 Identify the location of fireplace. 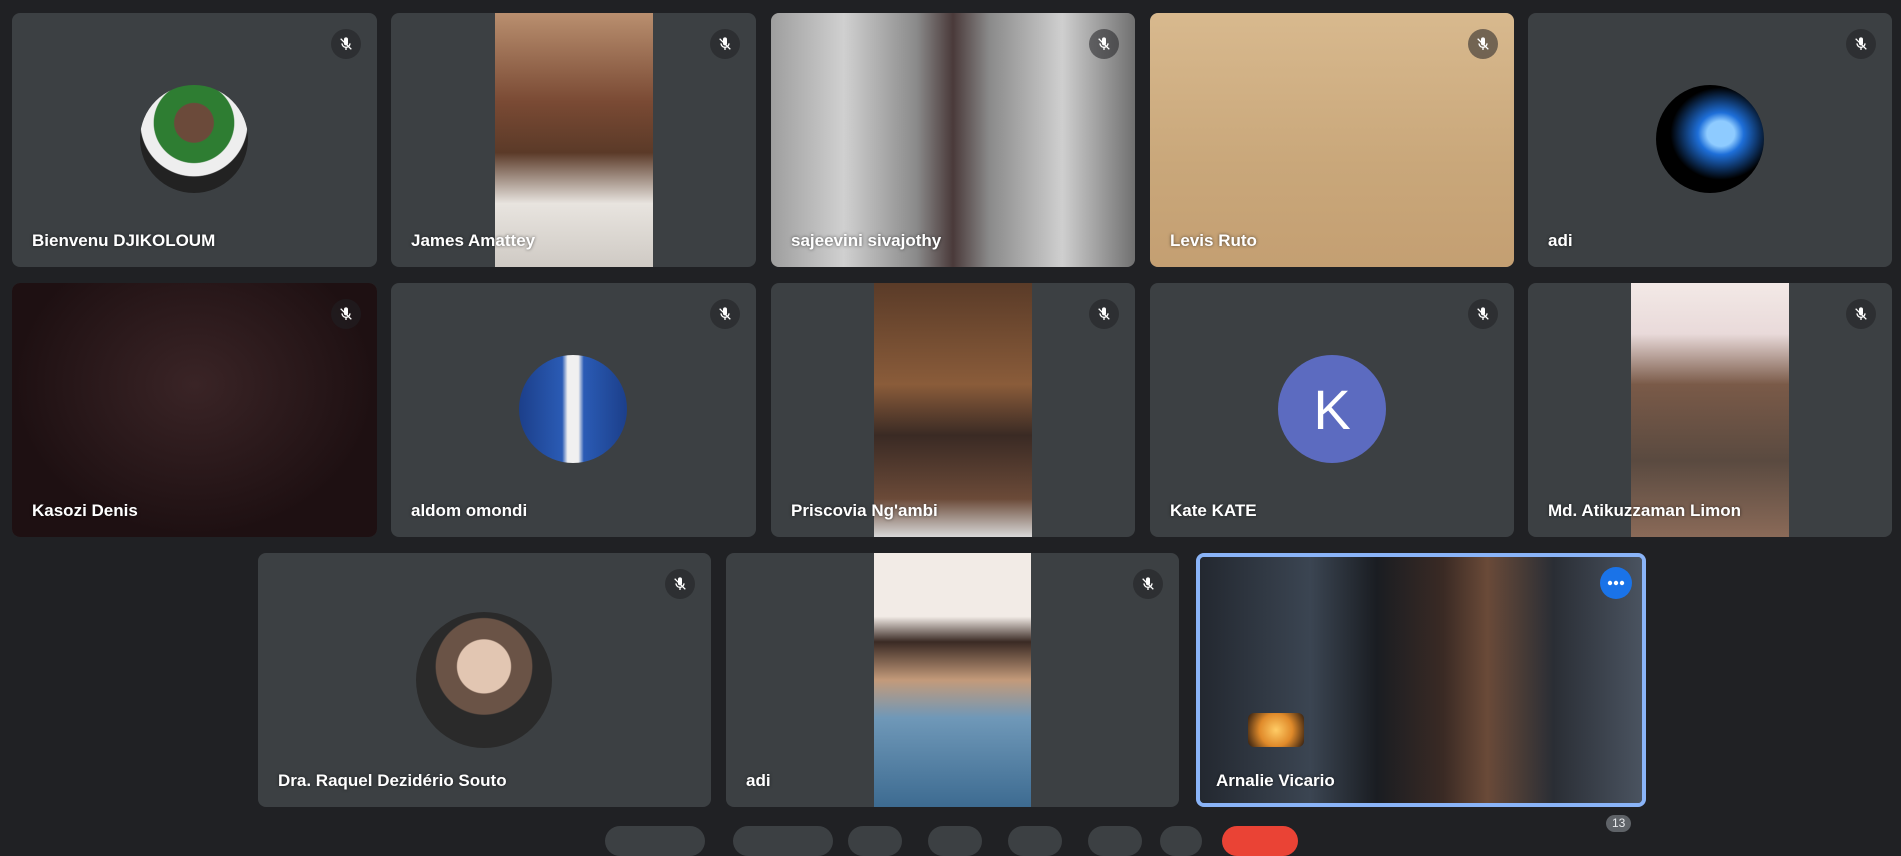
(1276, 730).